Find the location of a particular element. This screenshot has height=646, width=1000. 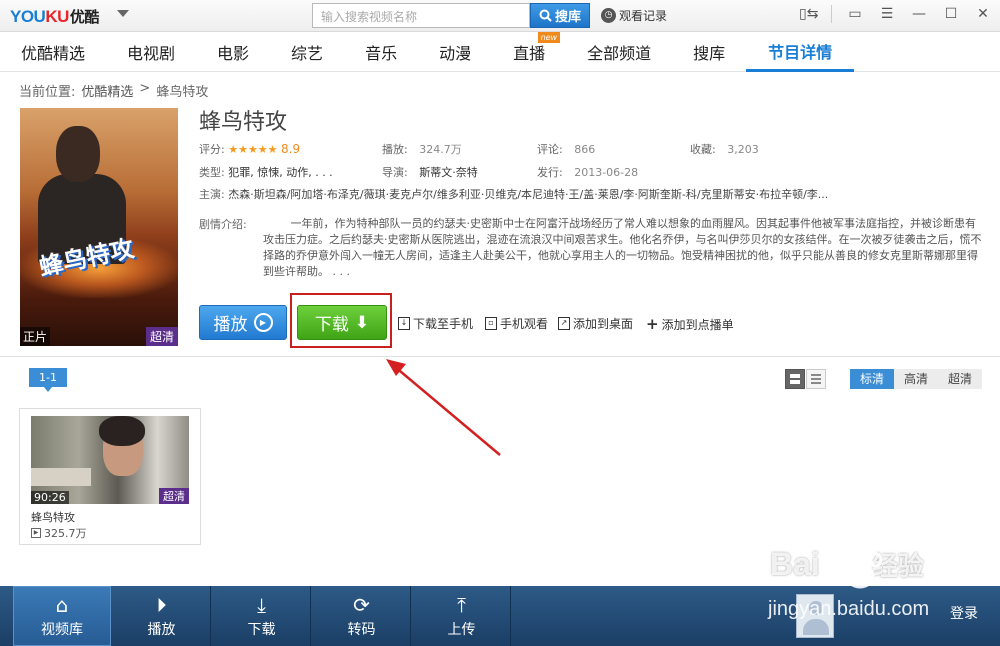

favorites-row: 收藏: 3,203 is located at coordinates (724, 149).